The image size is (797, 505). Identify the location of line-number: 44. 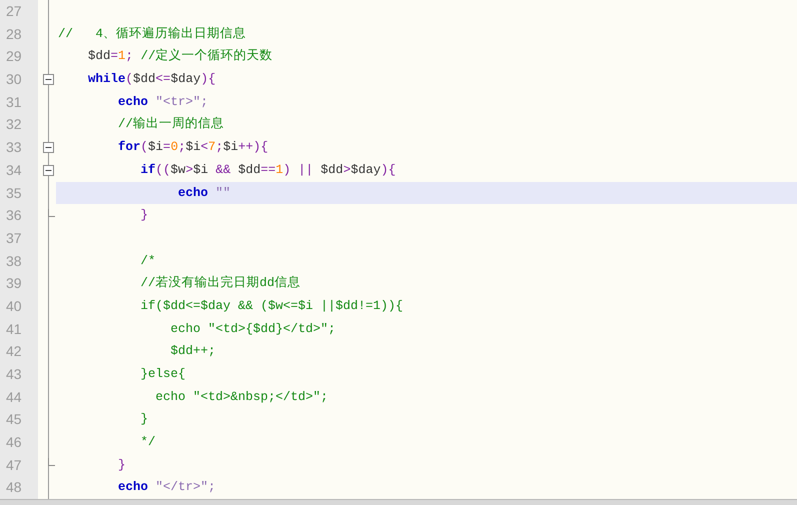
(19, 397).